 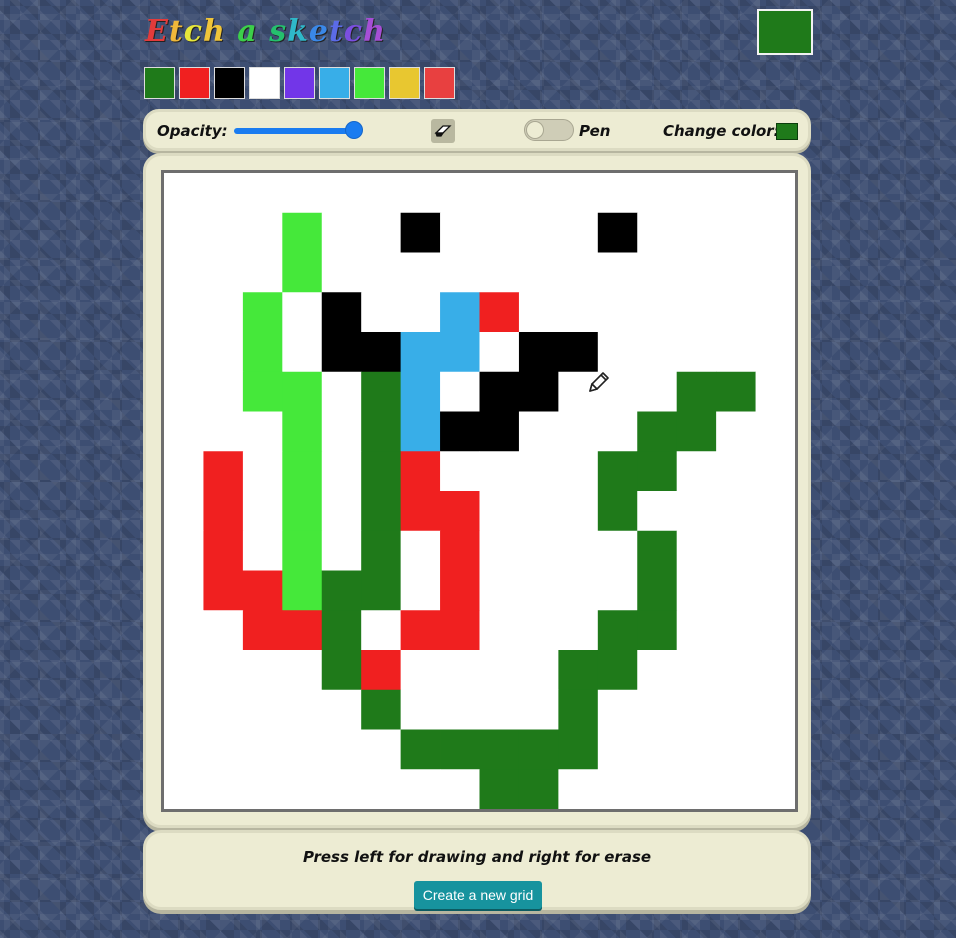 What do you see at coordinates (787, 131) in the screenshot?
I see `change-color-input` at bounding box center [787, 131].